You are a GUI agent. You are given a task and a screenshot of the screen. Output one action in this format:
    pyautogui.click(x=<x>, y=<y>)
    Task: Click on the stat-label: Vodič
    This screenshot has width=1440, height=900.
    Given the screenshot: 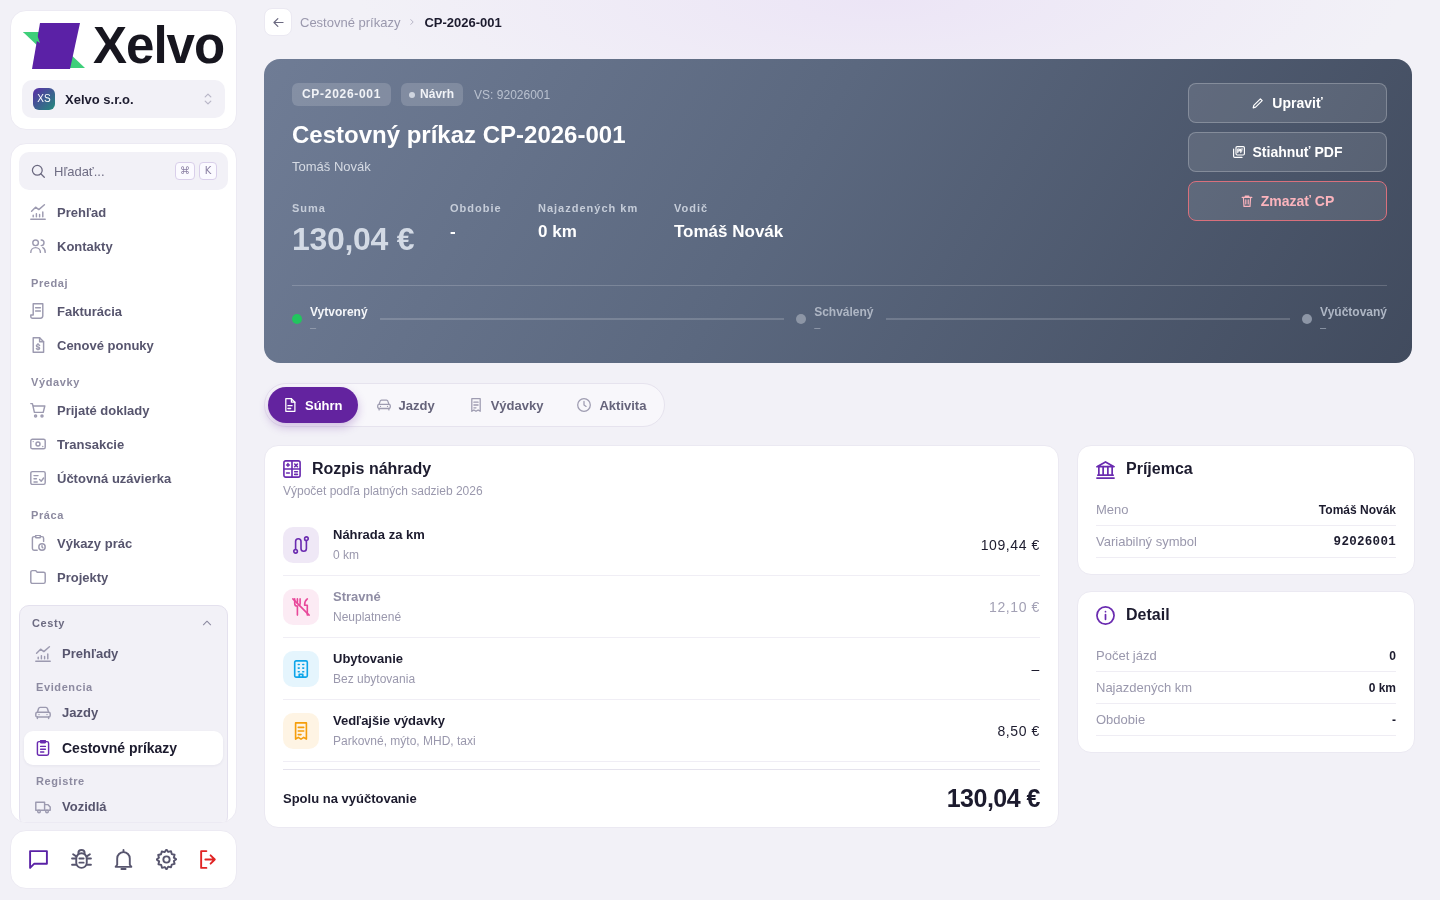 What is the action you would take?
    pyautogui.click(x=691, y=208)
    